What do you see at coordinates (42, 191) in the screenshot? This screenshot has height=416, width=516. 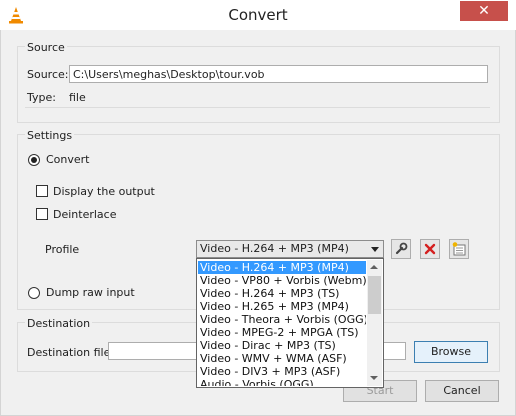 I see `display-output-checkbox` at bounding box center [42, 191].